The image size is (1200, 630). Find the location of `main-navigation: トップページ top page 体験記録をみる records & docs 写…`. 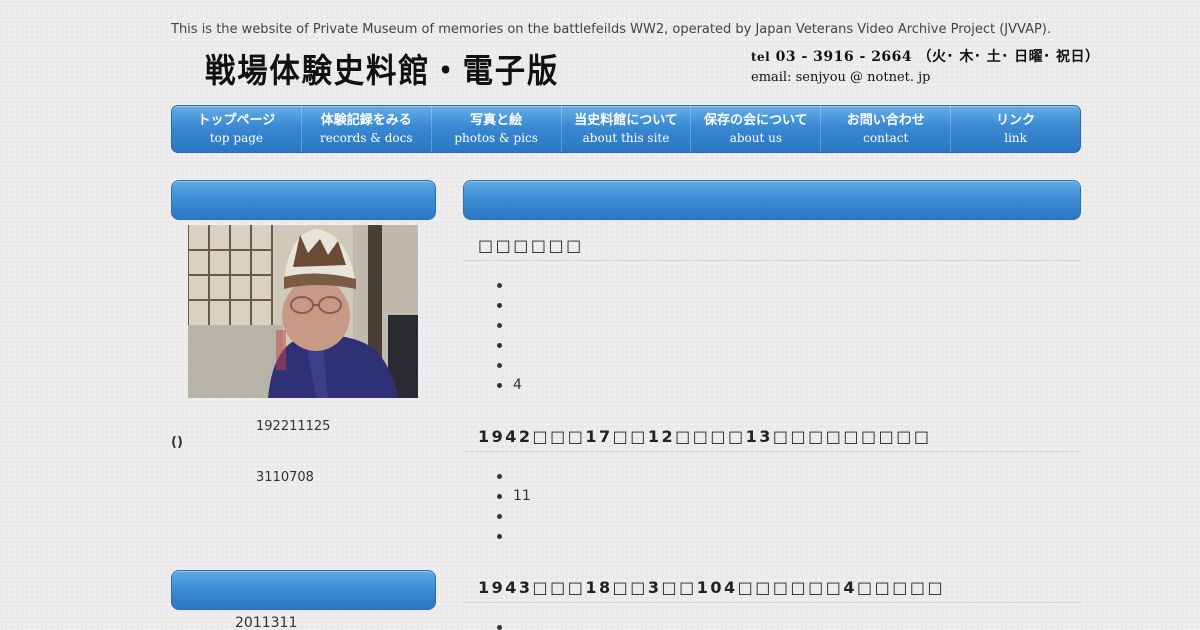

main-navigation: トップページ top page 体験記録をみる records & docs 写… is located at coordinates (626, 129).